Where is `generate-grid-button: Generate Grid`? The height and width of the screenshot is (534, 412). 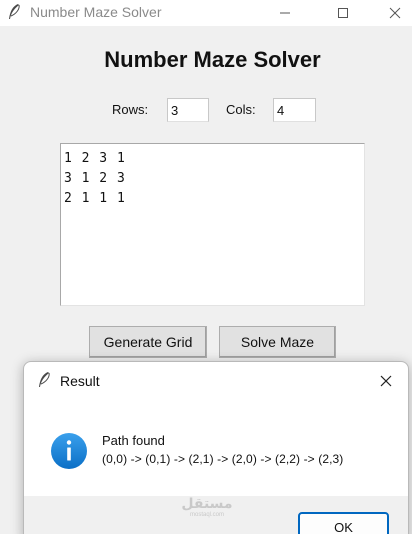 generate-grid-button: Generate Grid is located at coordinates (148, 342).